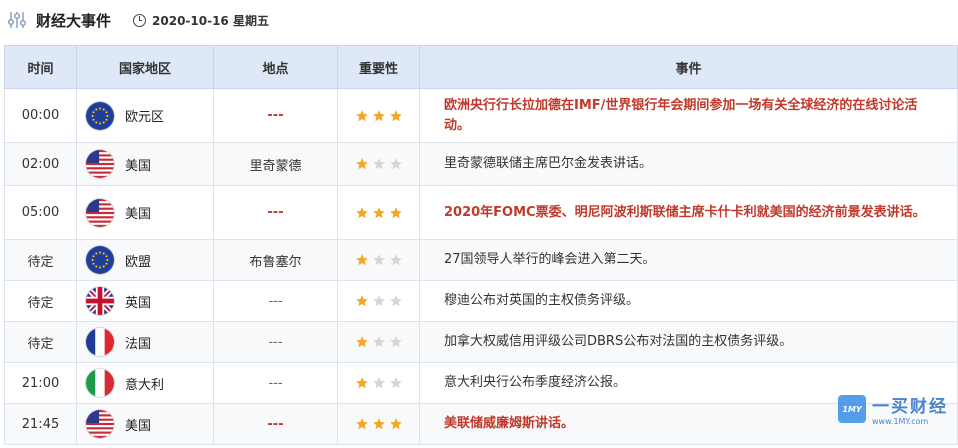 This screenshot has height=448, width=958. What do you see at coordinates (138, 344) in the screenshot?
I see `country-name: 法国` at bounding box center [138, 344].